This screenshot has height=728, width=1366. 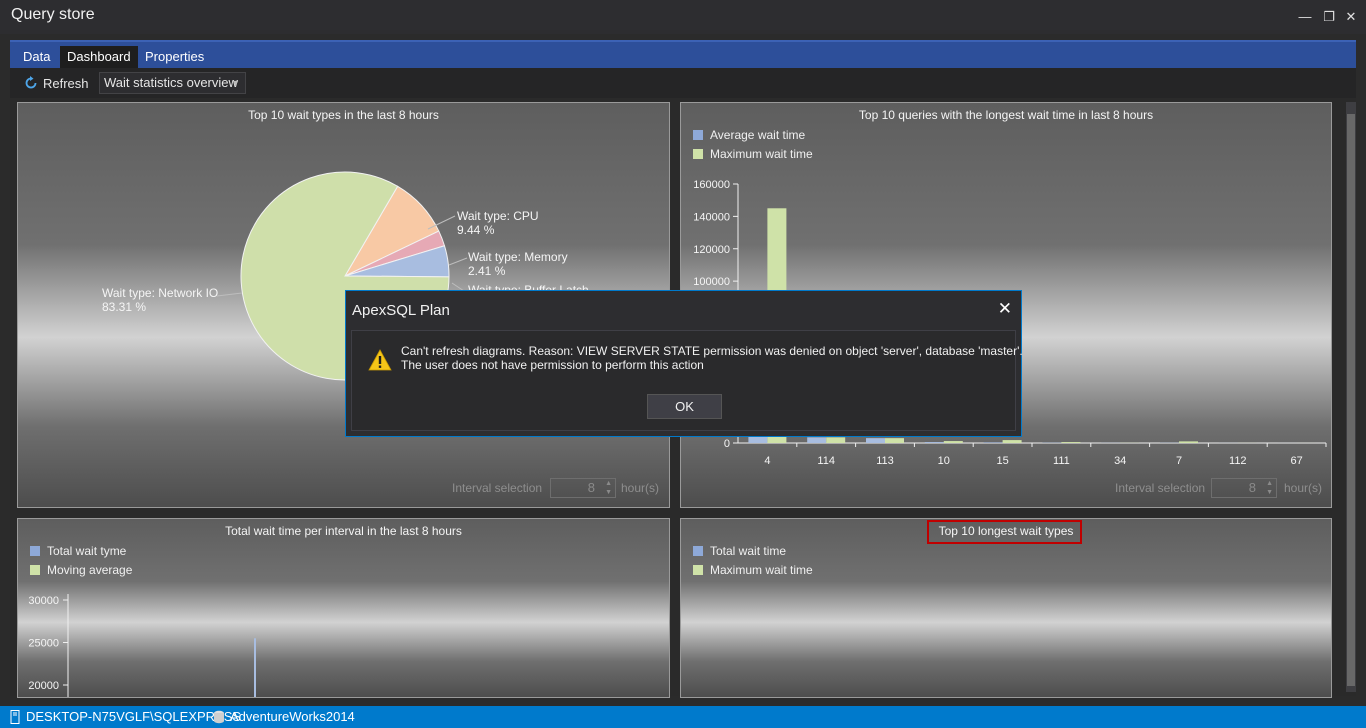 What do you see at coordinates (134, 716) in the screenshot?
I see `server-name: DESKTOP-N75VGLF\SQLEXPRESS` at bounding box center [134, 716].